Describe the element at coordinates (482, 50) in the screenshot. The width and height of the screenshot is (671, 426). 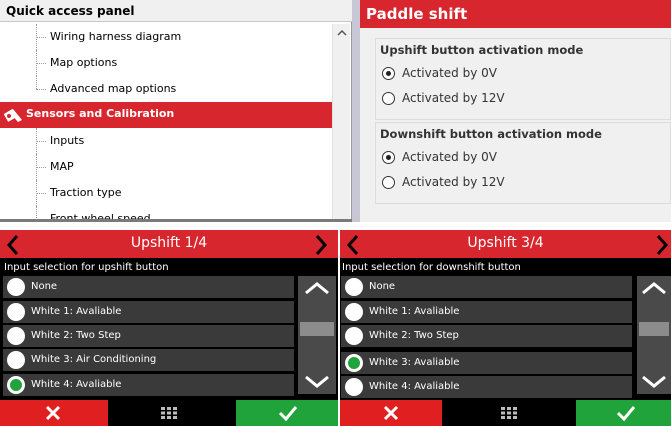
I see `upshift-activation-title: Upshift button activation mode` at that location.